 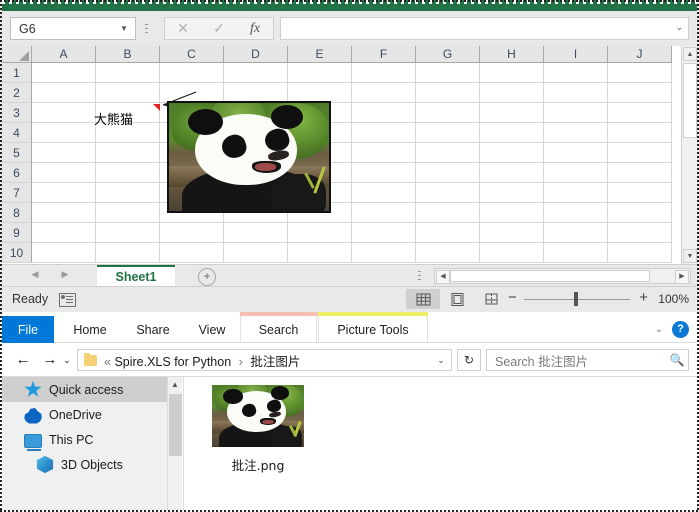 I want to click on search-input: Search 批注图片 🔍, so click(x=587, y=360).